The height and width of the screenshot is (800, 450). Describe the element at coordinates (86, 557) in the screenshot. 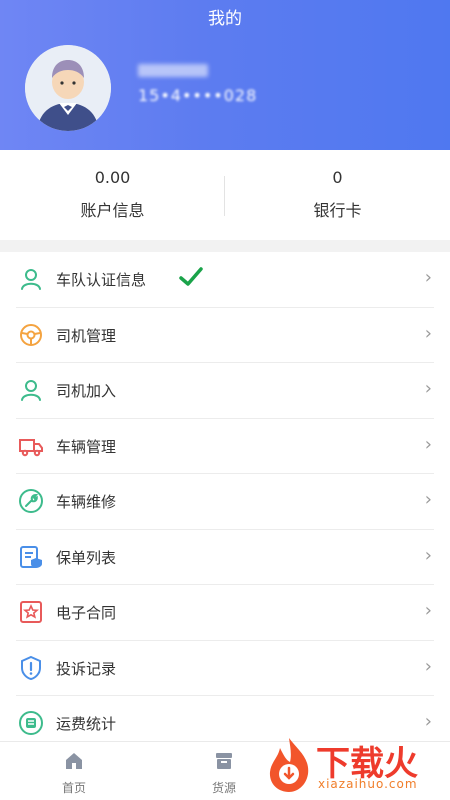

I see `menu-item-label: 保单列表` at that location.